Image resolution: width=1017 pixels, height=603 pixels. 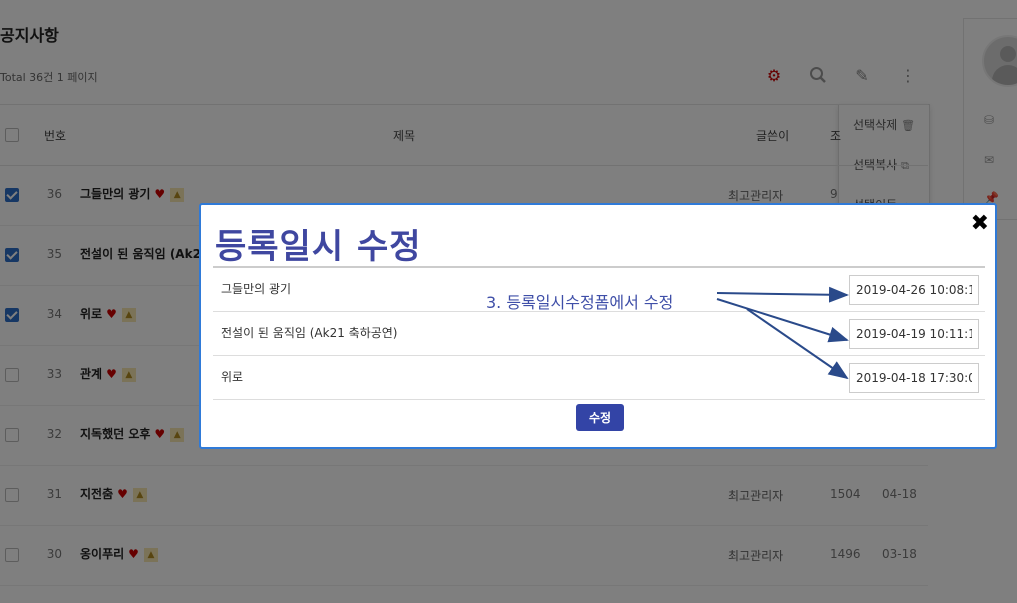 I want to click on post-title: 전설이 된 움직임 (Ak21 축하공연), so click(x=309, y=333).